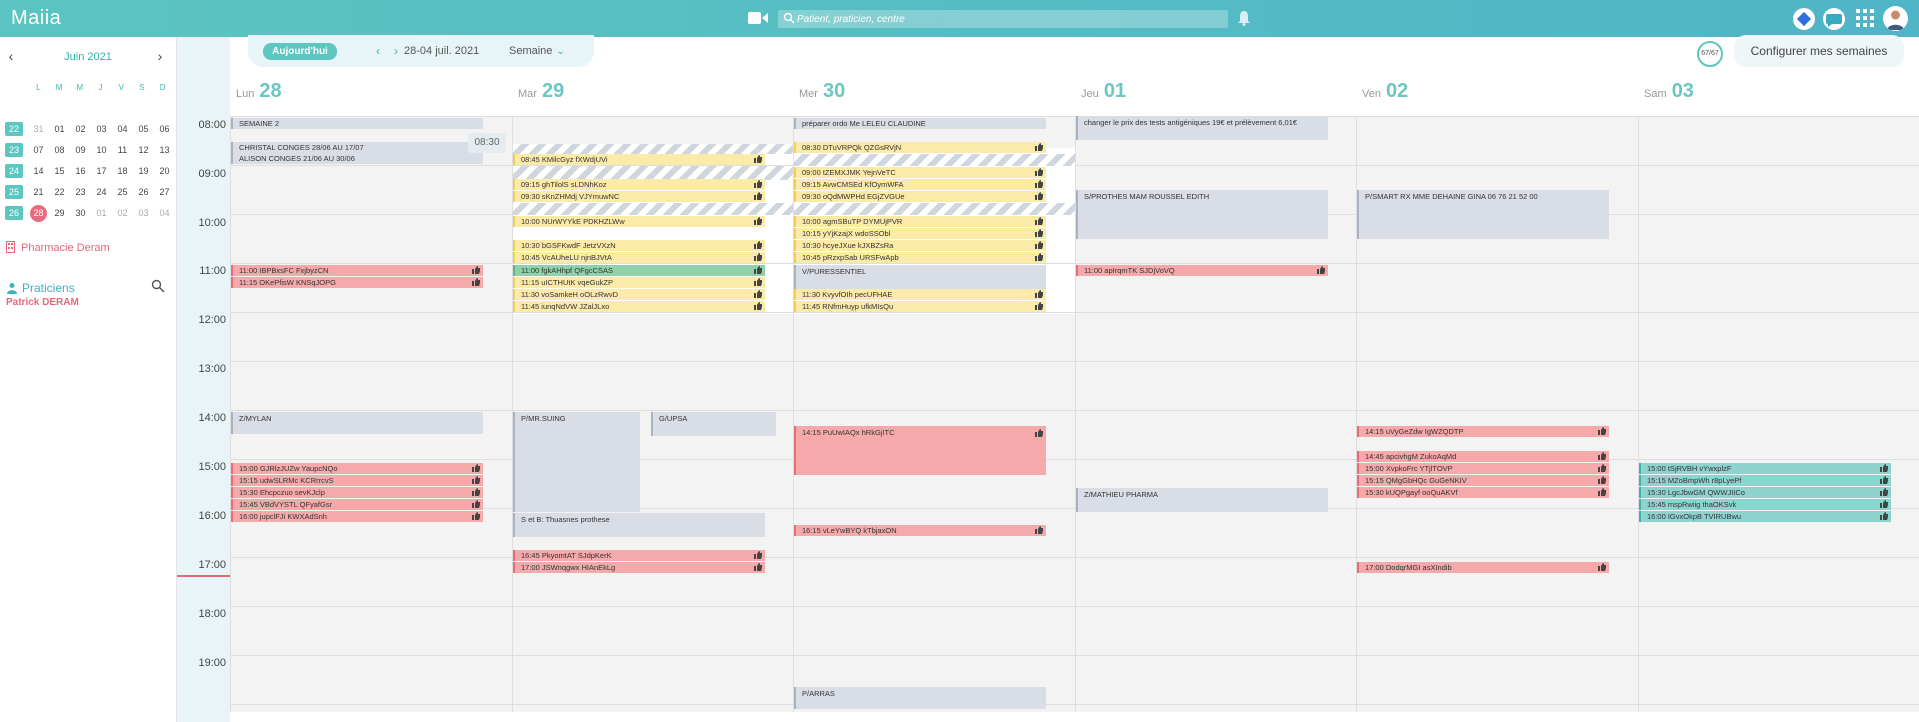 This screenshot has width=1919, height=722. I want to click on global-search, so click(1003, 19).